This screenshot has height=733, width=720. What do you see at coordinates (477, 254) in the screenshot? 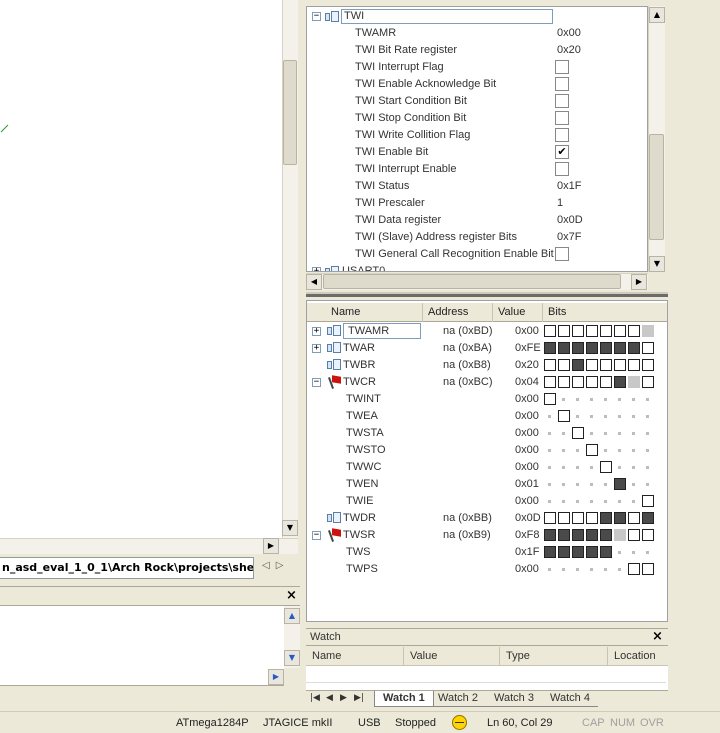
I see `tree-field-row: TWI General Call Recognition Enable Bit` at bounding box center [477, 254].